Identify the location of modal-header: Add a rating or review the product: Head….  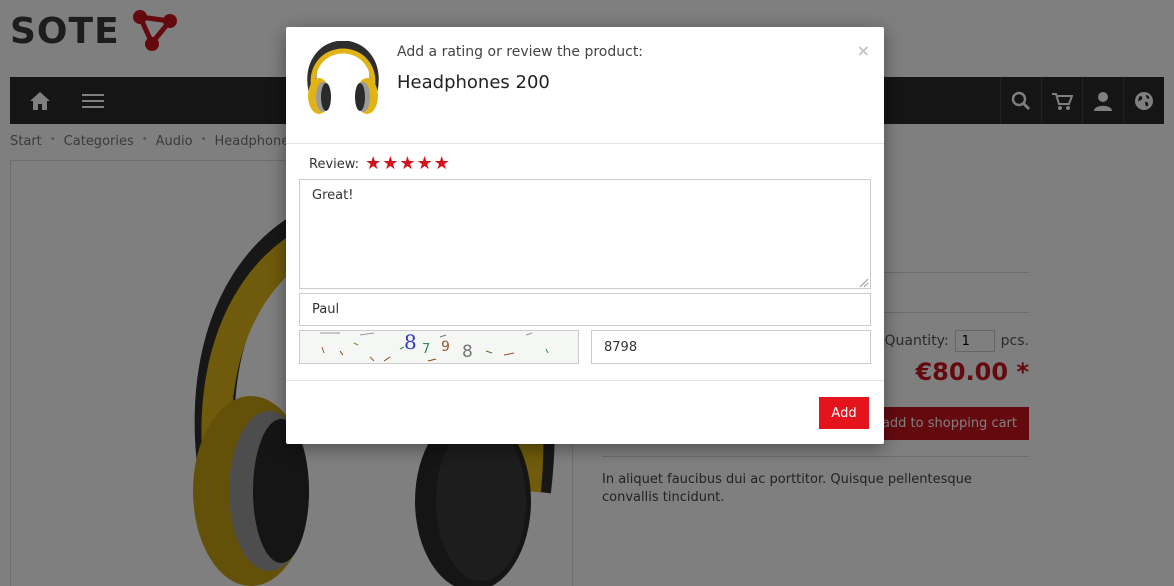
(585, 85).